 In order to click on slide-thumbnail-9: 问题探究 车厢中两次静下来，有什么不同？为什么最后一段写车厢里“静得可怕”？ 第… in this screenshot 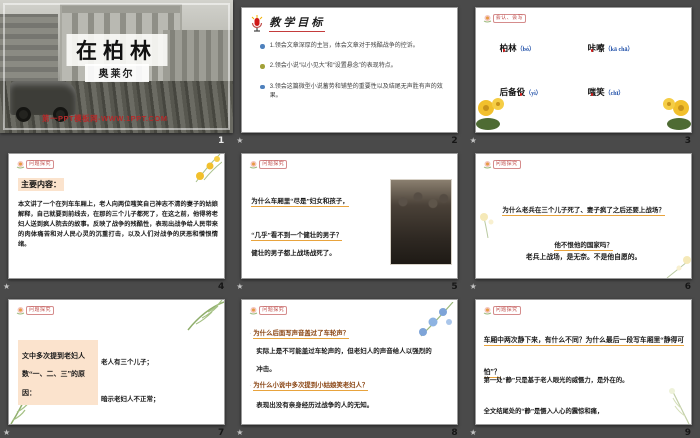, I will do `click(583, 362)`.